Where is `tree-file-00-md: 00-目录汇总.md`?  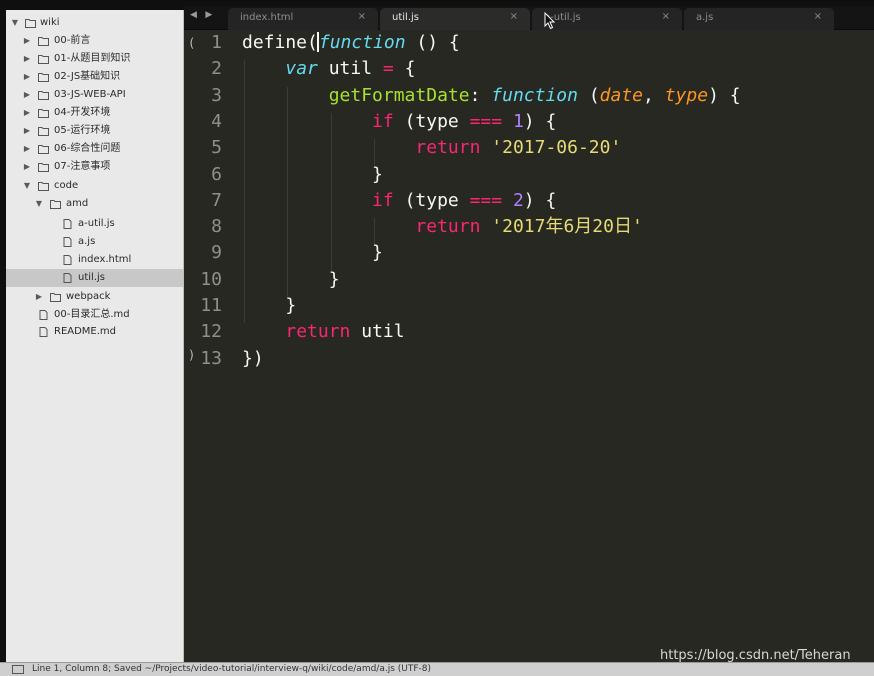
tree-file-00-md: 00-目录汇总.md is located at coordinates (94, 315).